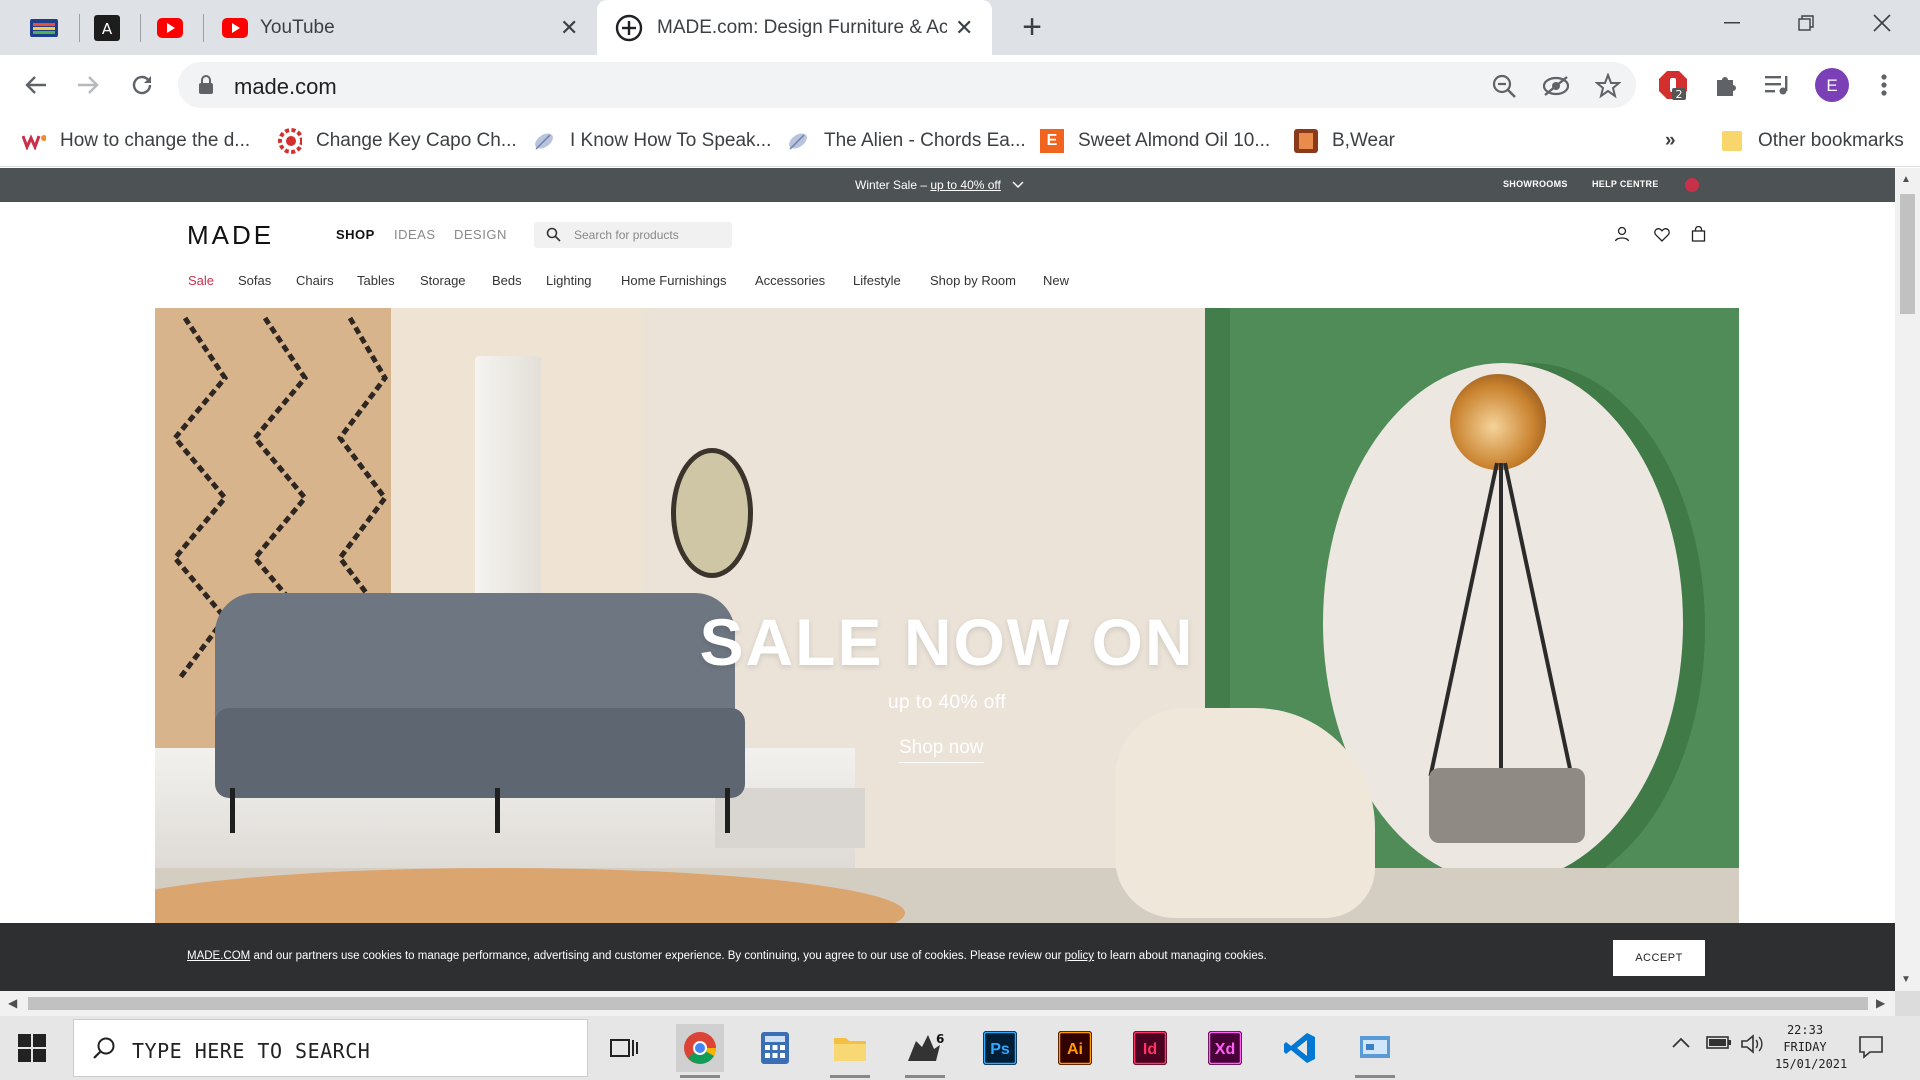  What do you see at coordinates (285, 87) in the screenshot?
I see `url-text: made.com` at bounding box center [285, 87].